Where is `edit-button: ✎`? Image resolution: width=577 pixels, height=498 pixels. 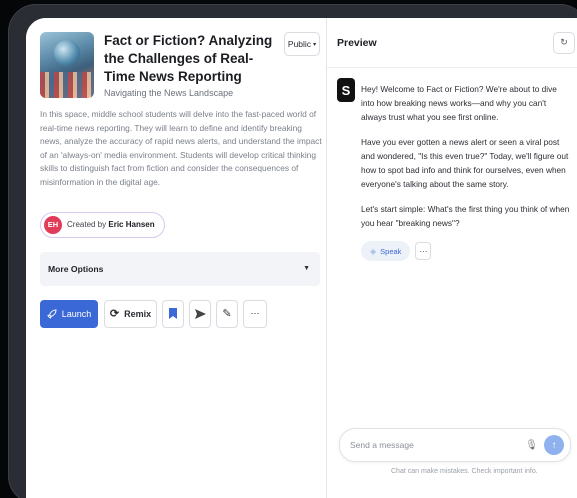 edit-button: ✎ is located at coordinates (227, 313).